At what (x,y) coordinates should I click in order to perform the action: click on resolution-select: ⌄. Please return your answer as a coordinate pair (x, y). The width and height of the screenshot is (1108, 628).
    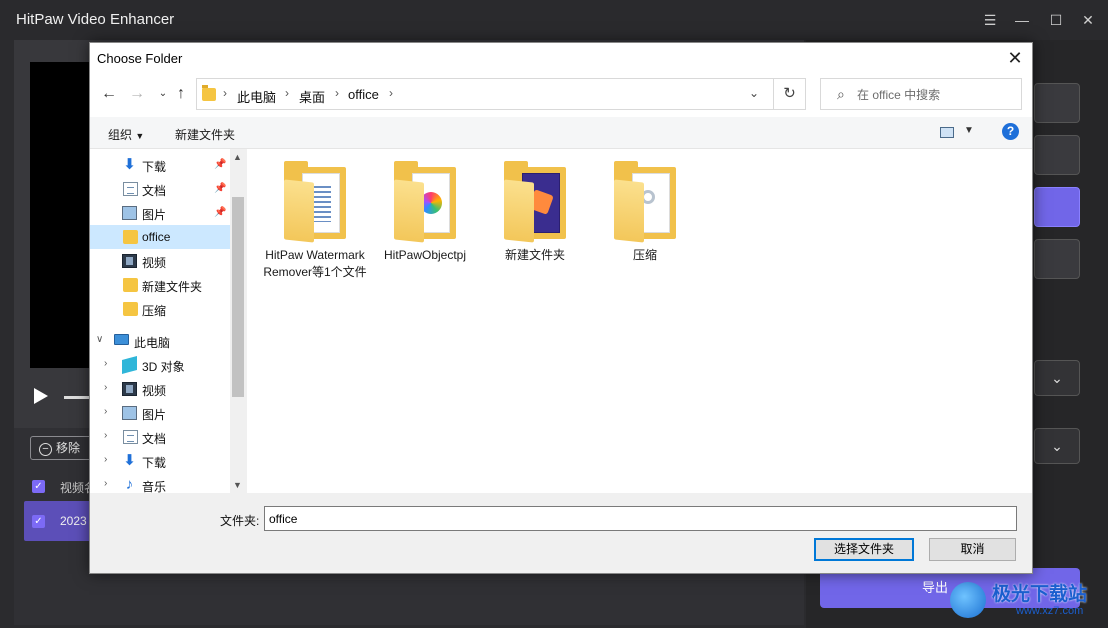
    Looking at the image, I should click on (1057, 378).